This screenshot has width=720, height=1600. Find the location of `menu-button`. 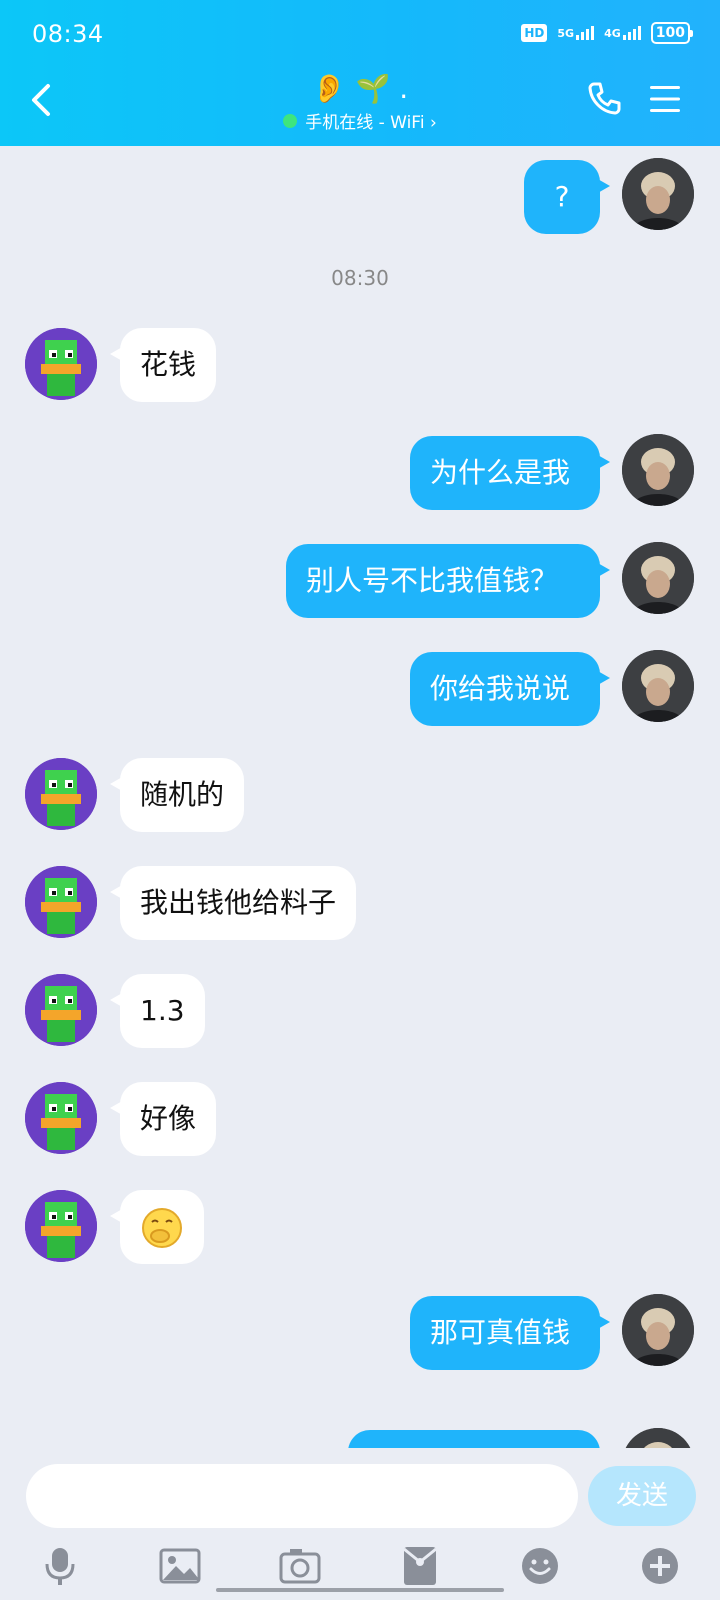

menu-button is located at coordinates (665, 99).